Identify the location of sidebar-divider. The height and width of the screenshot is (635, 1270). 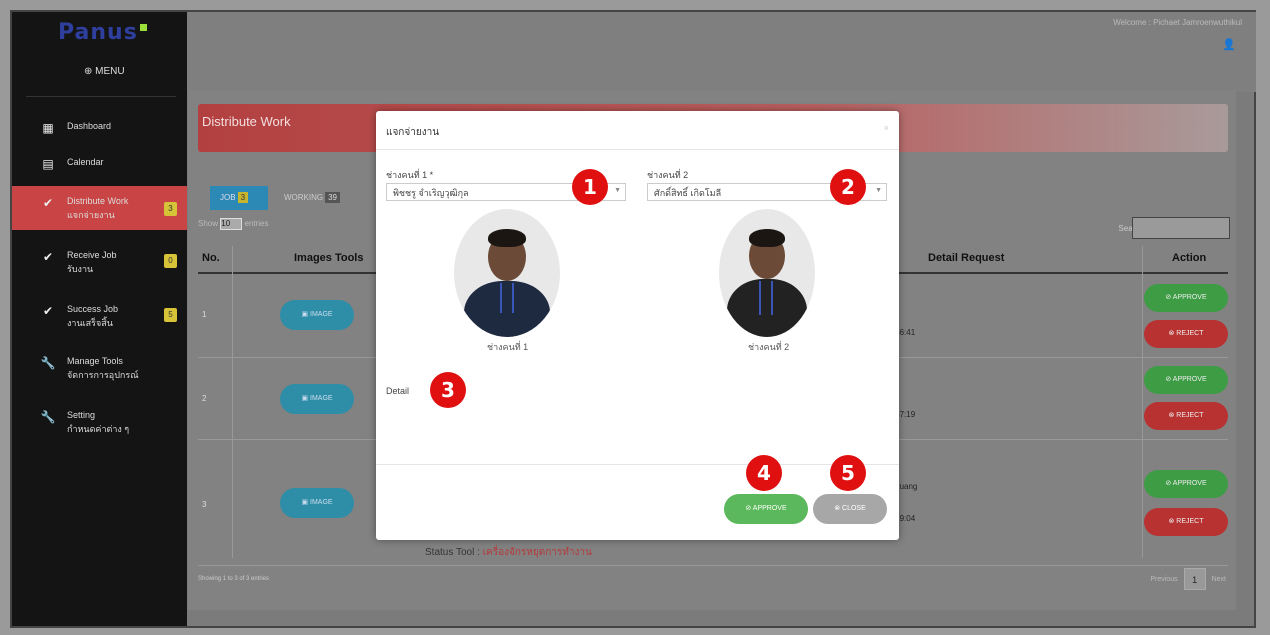
(101, 96).